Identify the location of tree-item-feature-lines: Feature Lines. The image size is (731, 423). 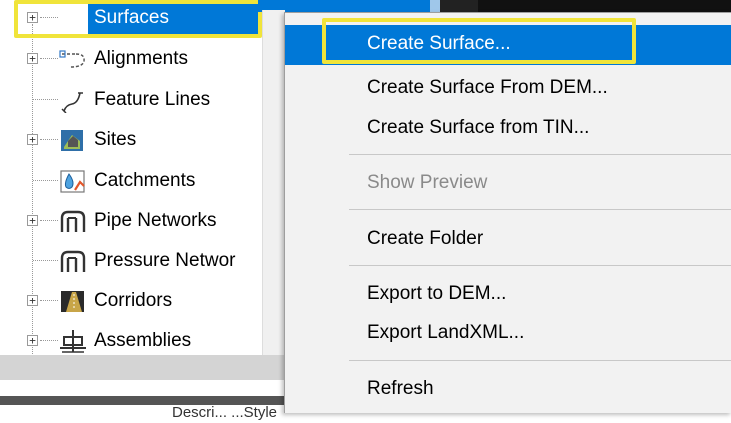
(142, 100).